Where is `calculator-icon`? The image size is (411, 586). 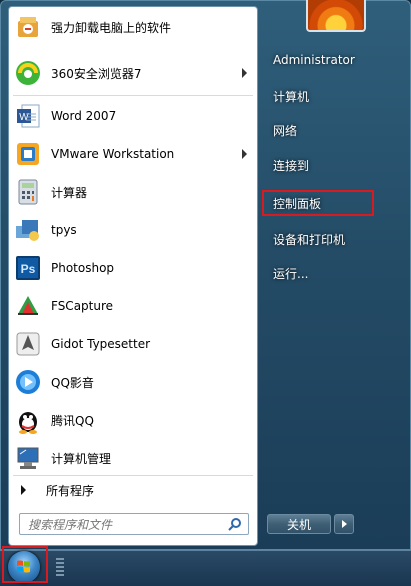
calculator-icon is located at coordinates (28, 192).